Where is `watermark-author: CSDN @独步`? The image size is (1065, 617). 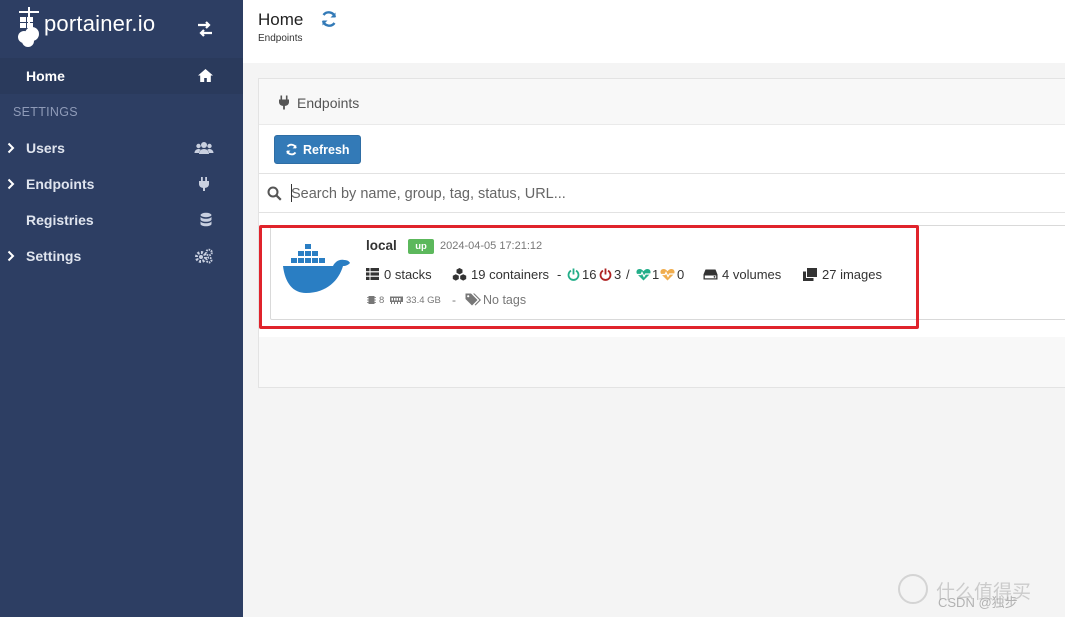 watermark-author: CSDN @独步 is located at coordinates (978, 602).